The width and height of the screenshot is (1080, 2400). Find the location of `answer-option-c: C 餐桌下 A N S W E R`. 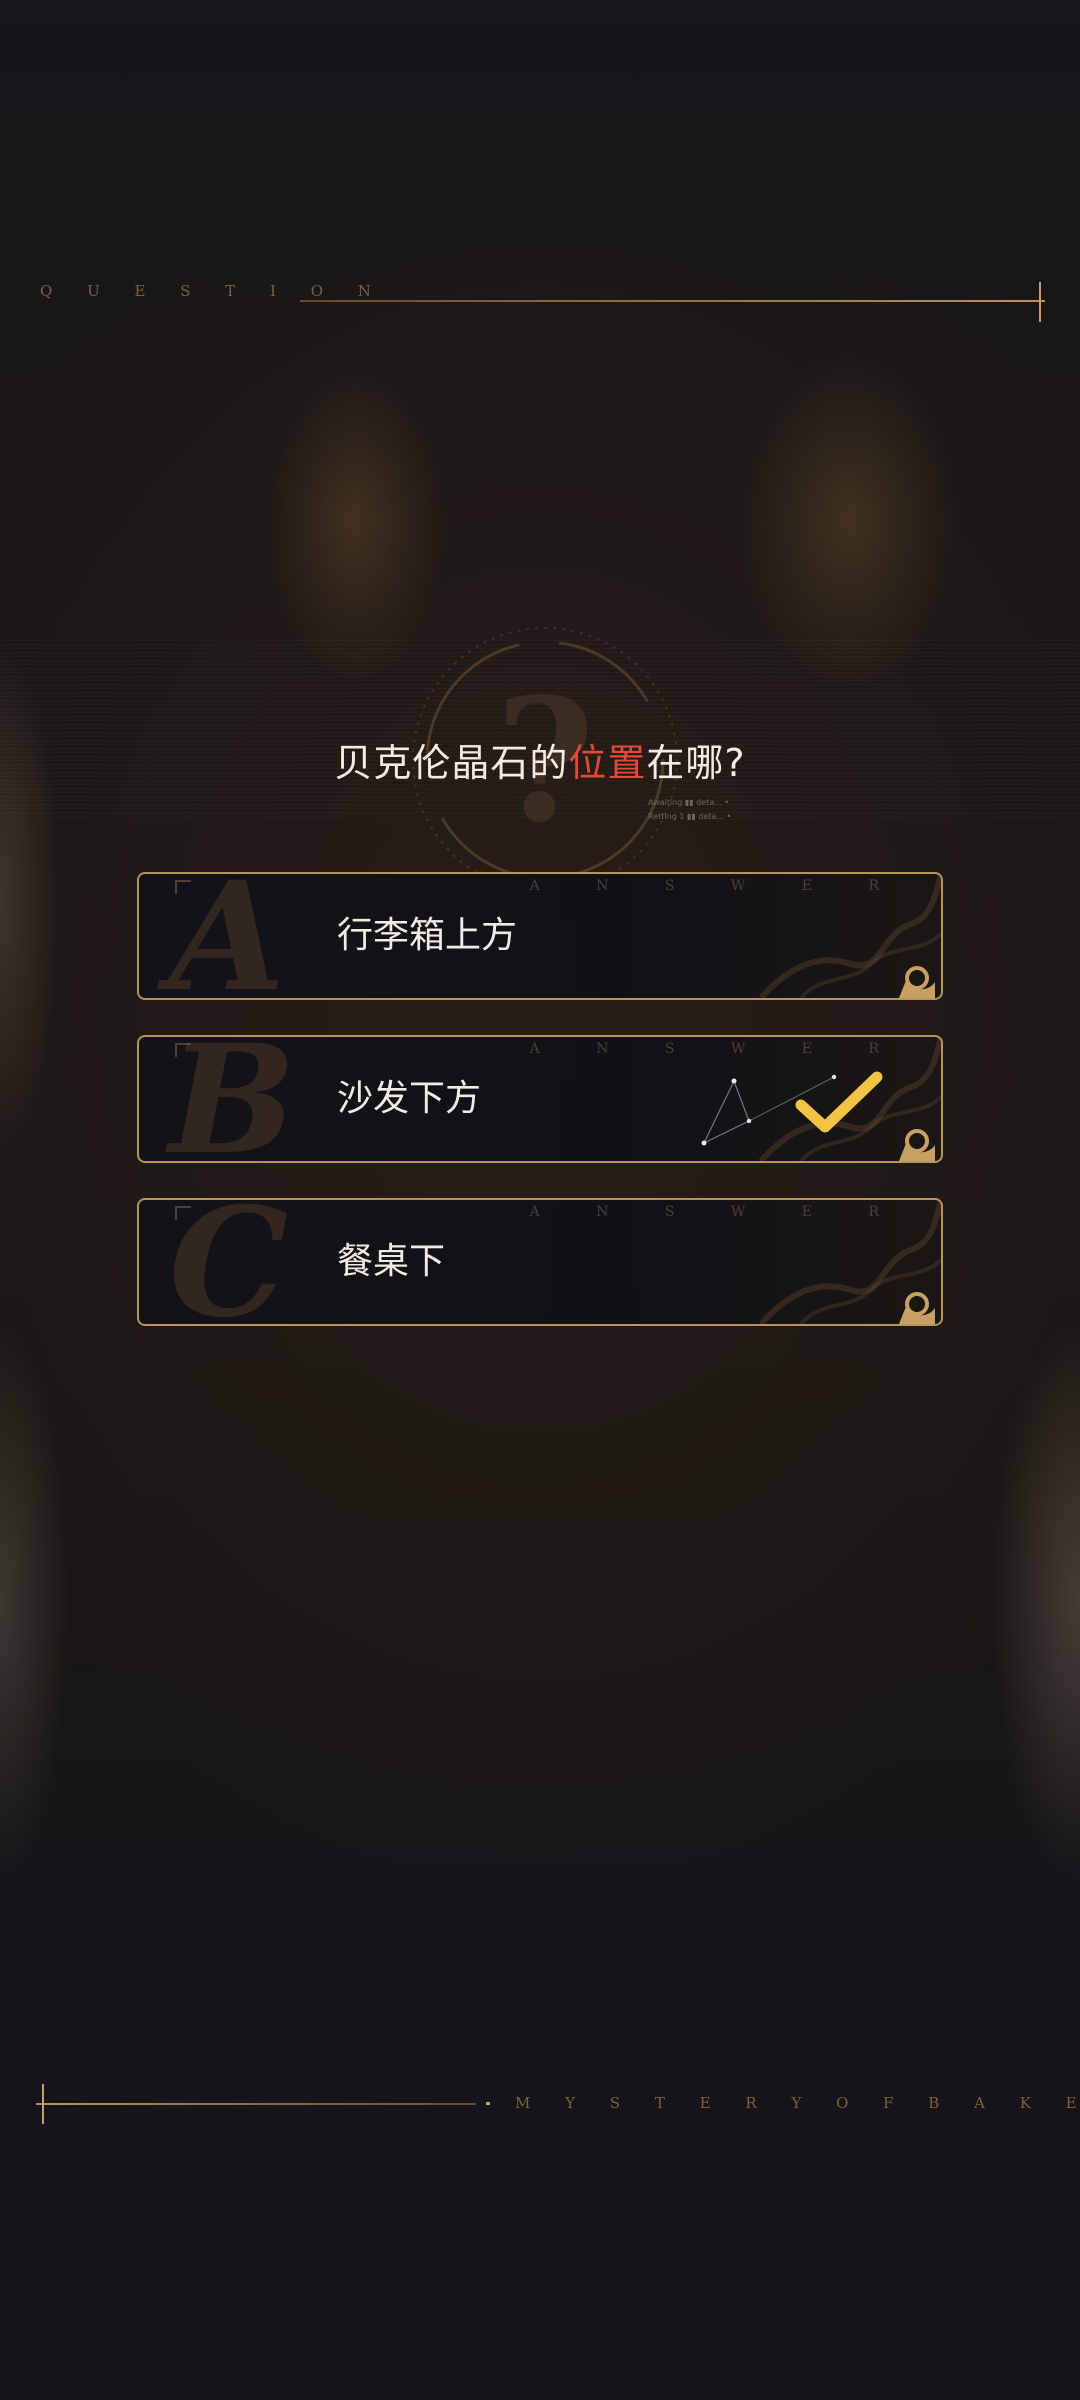

answer-option-c: C 餐桌下 A N S W E R is located at coordinates (540, 1262).